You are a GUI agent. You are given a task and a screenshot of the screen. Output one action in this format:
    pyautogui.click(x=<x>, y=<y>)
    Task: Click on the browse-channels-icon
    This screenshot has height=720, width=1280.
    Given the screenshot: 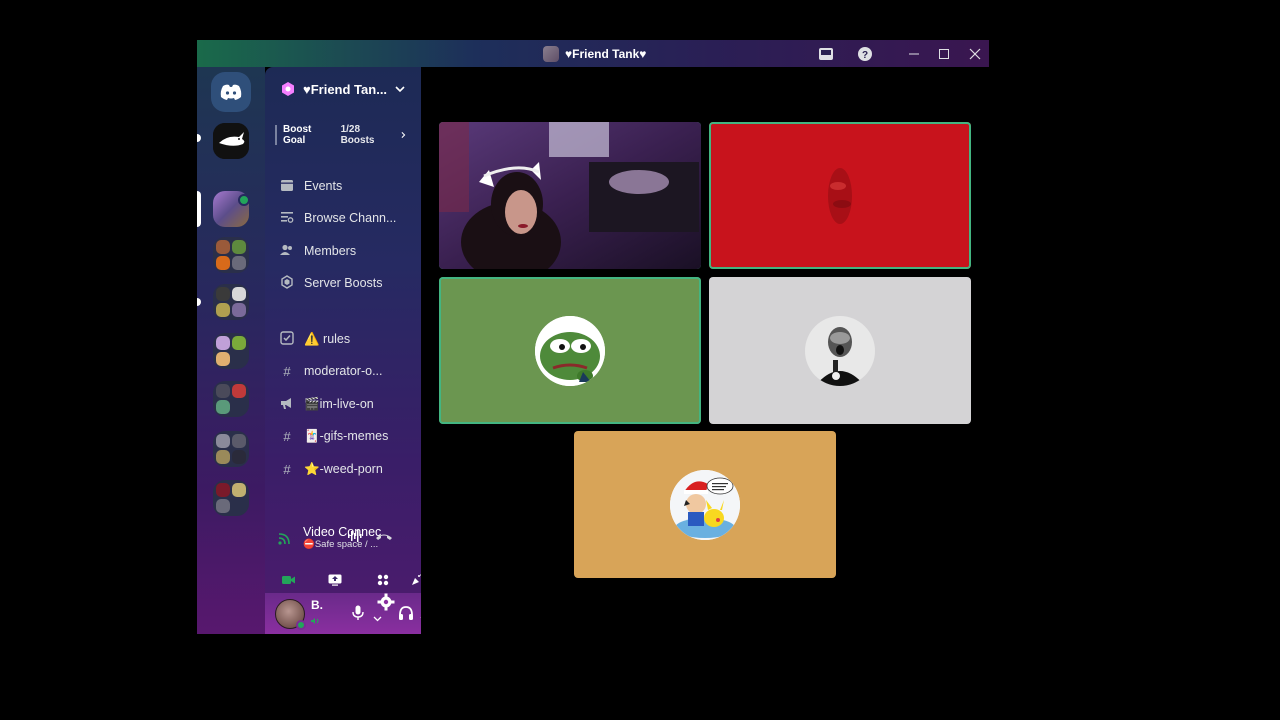 What is the action you would take?
    pyautogui.click(x=287, y=218)
    